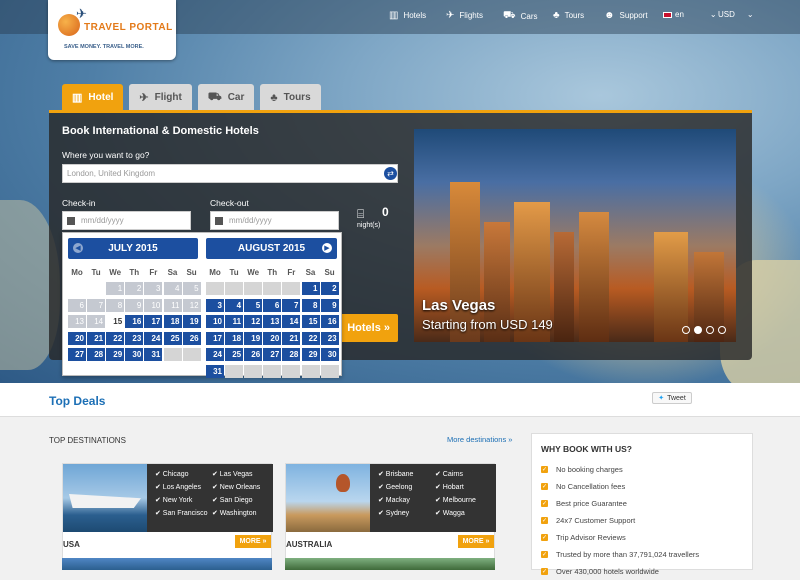 The height and width of the screenshot is (580, 800). Describe the element at coordinates (93, 97) in the screenshot. I see `tab-hotel: ▥ Hotel` at that location.